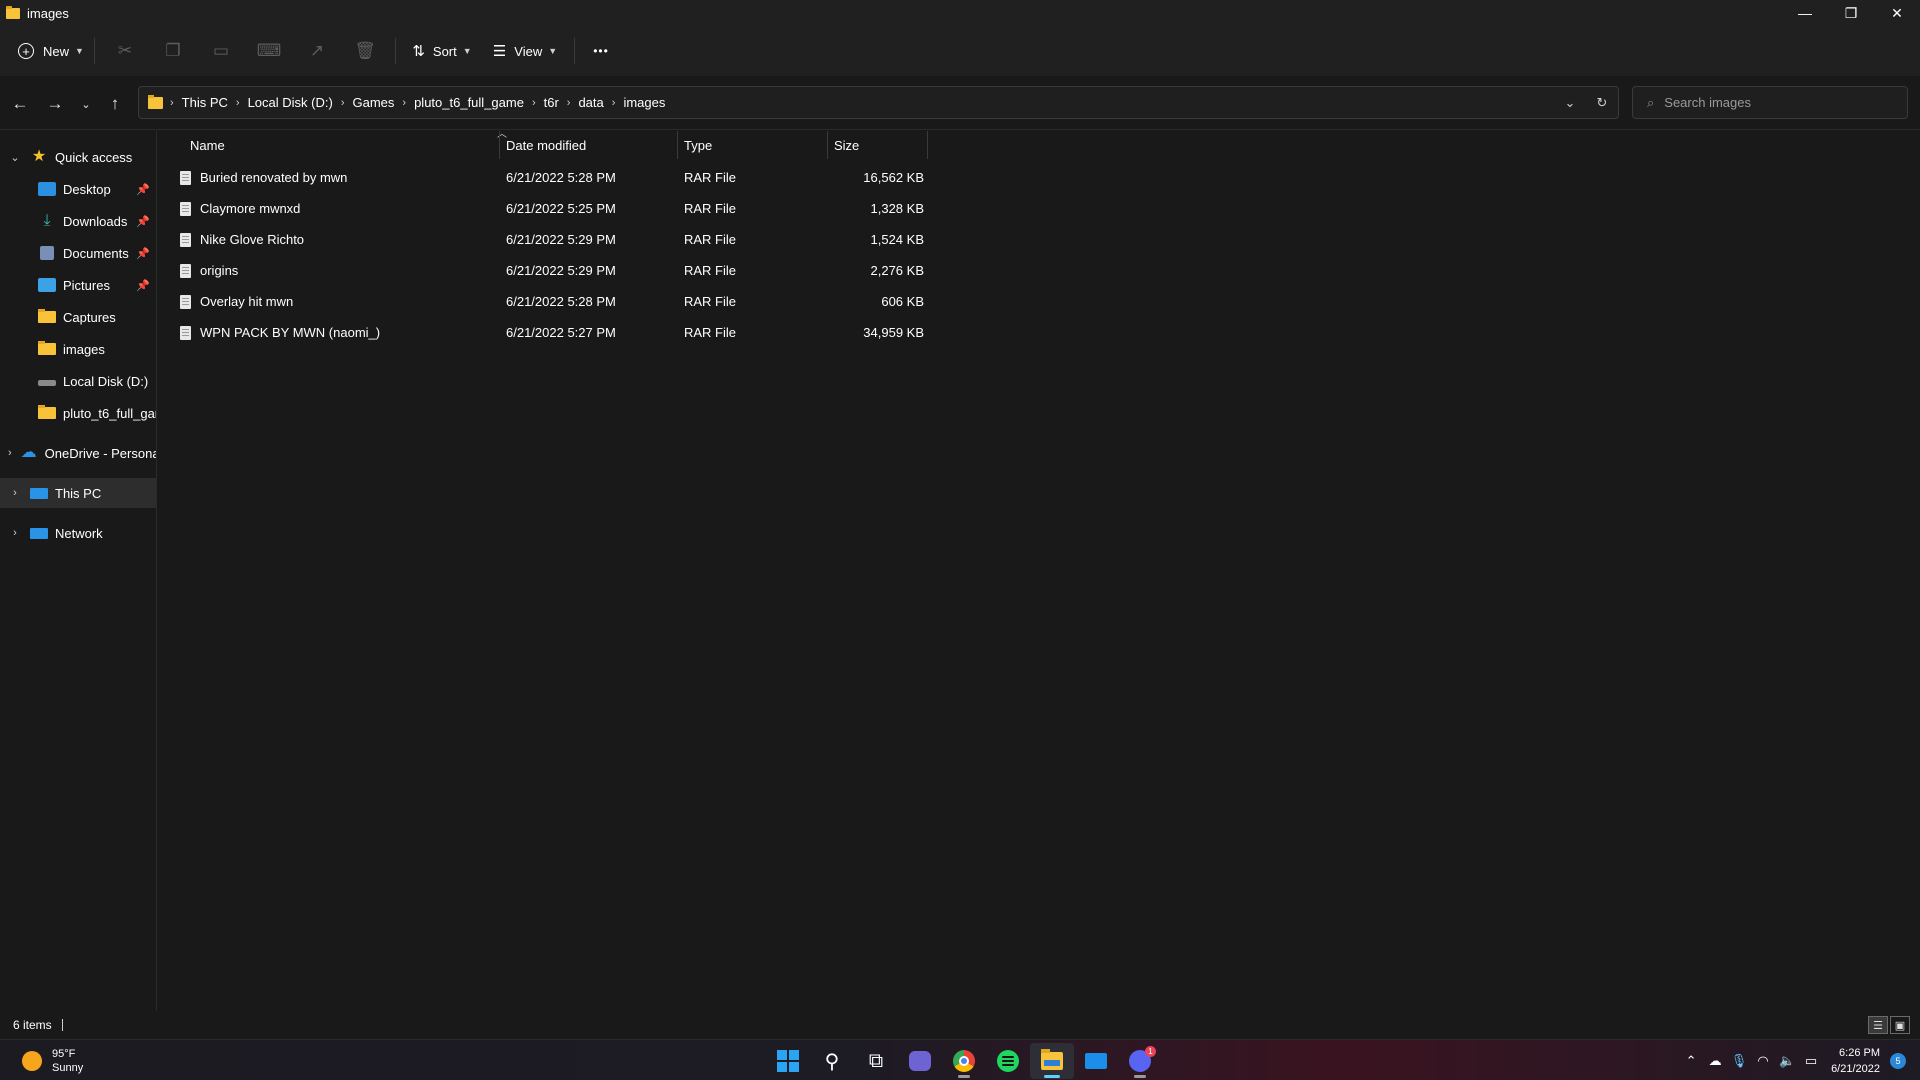  Describe the element at coordinates (574, 51) in the screenshot. I see `toolbar-separator` at that location.